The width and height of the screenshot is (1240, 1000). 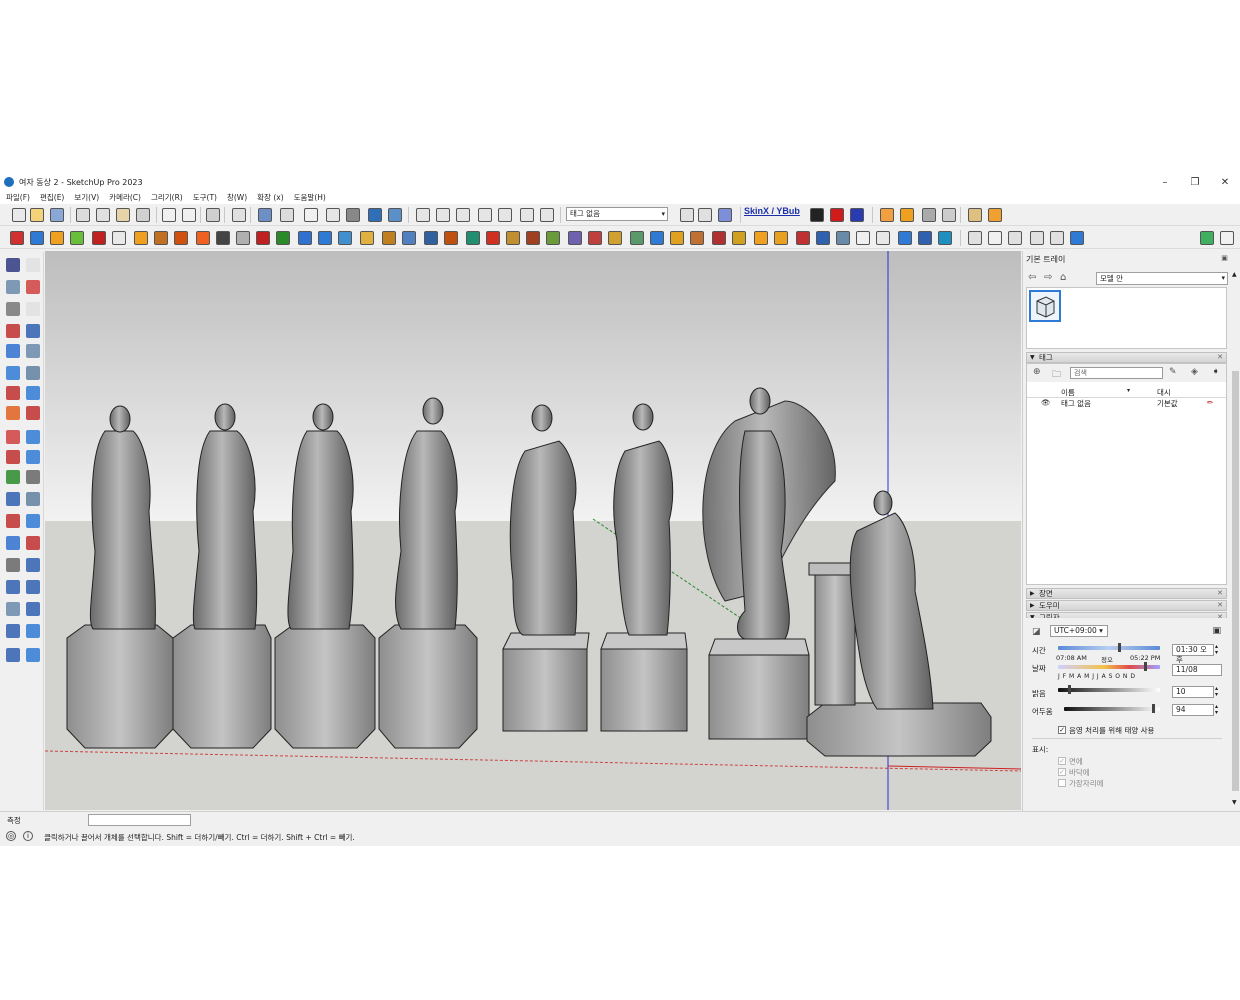 I want to click on two-point-arc-icon, so click(x=33, y=413).